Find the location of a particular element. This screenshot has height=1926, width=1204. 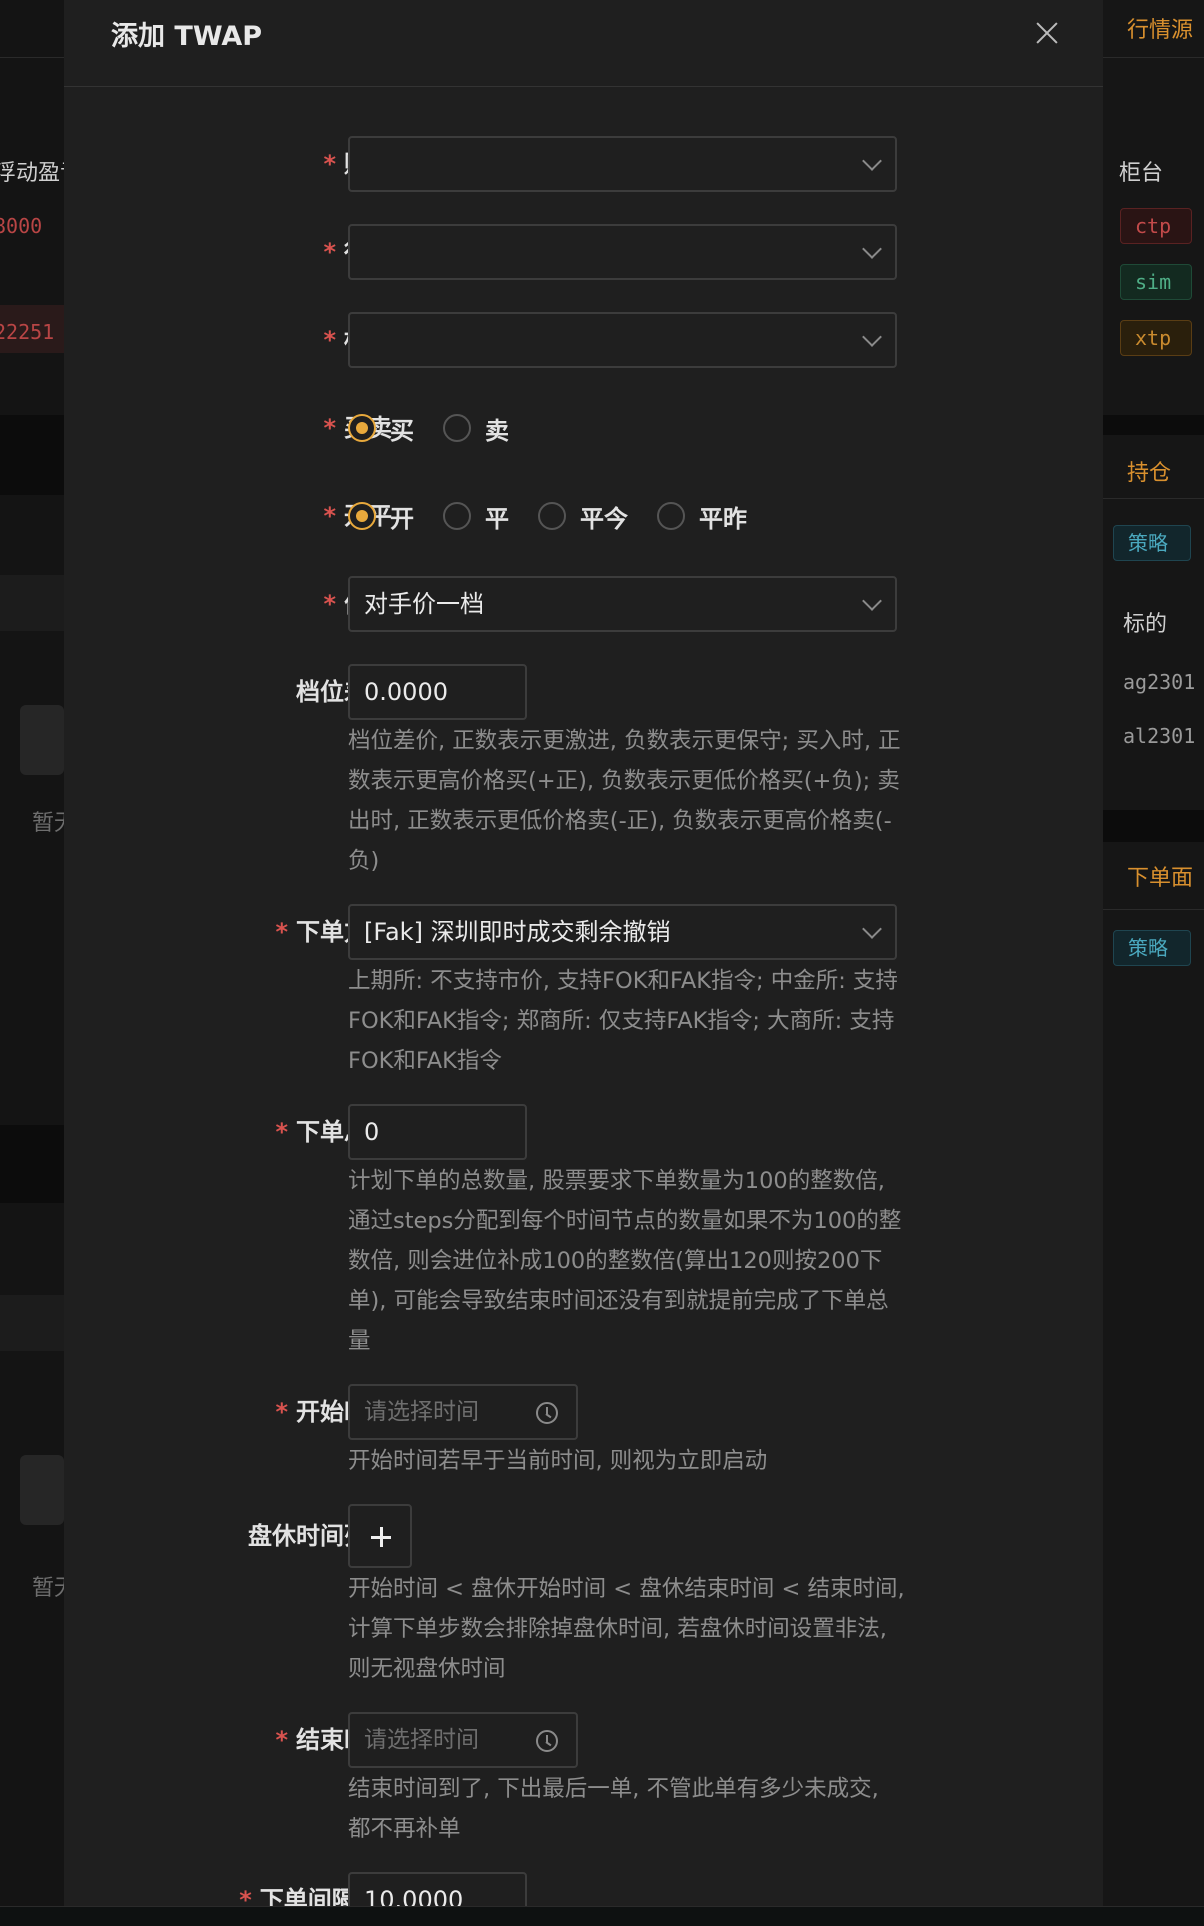

offset-radio-group: 开 平 平今 平昨 is located at coordinates (562, 516).